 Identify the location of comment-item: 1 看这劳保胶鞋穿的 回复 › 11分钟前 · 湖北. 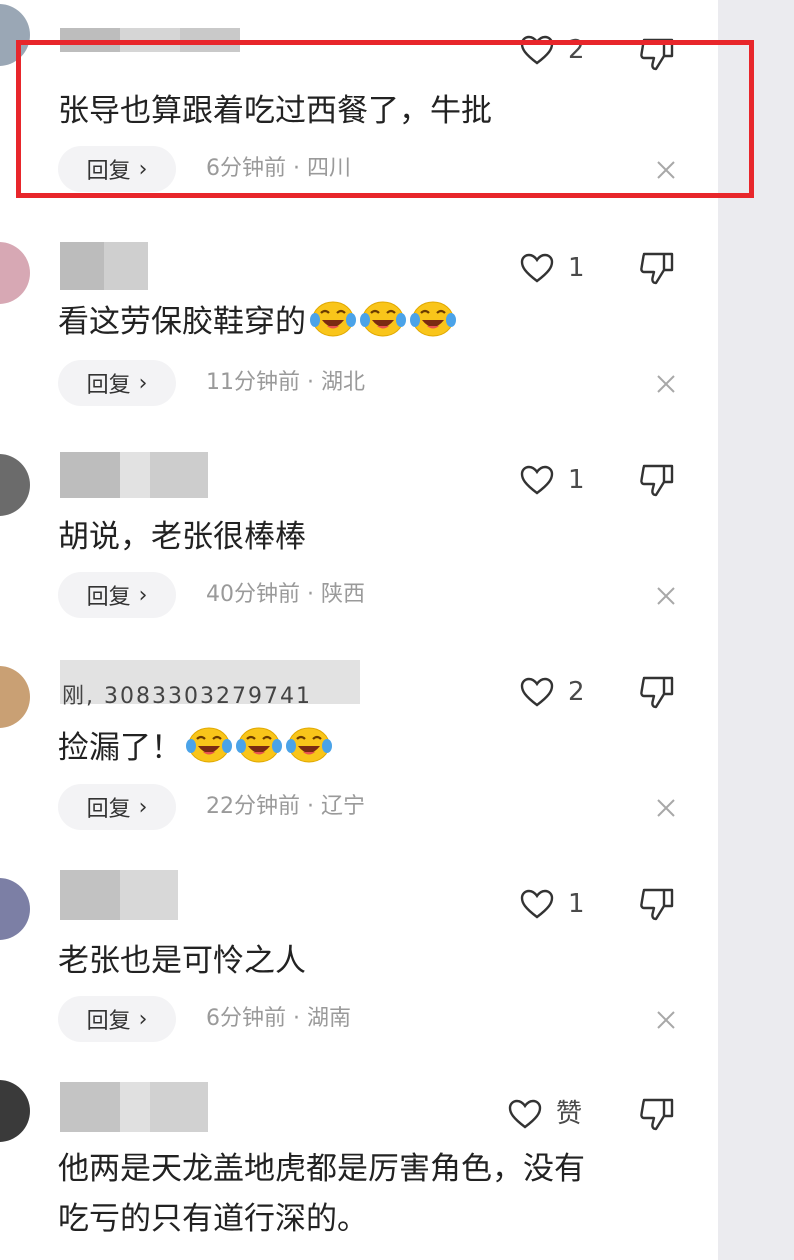
(359, 332).